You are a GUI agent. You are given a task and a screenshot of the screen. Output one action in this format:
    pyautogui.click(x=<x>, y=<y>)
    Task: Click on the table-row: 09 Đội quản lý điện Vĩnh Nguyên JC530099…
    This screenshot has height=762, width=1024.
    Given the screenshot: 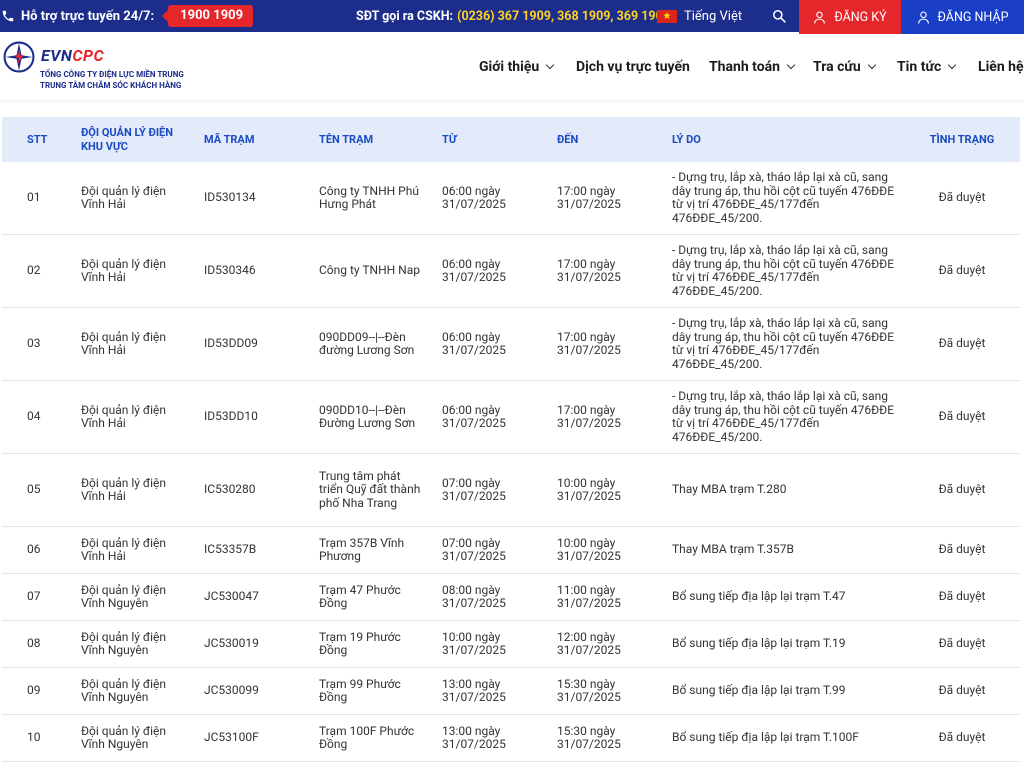 What is the action you would take?
    pyautogui.click(x=511, y=691)
    